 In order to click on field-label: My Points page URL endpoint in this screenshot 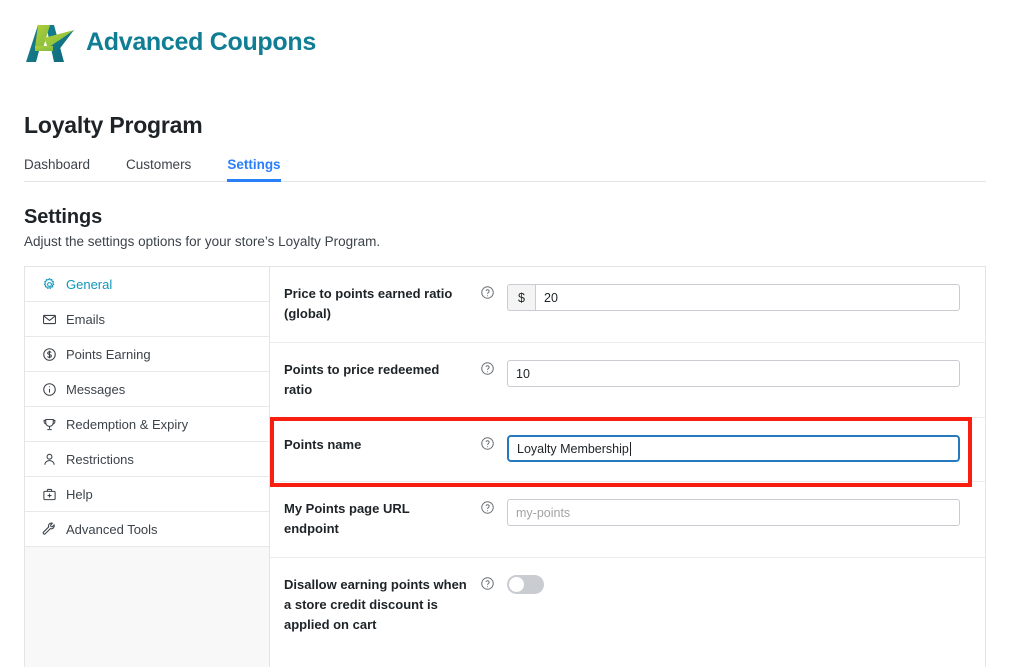, I will do `click(347, 519)`.